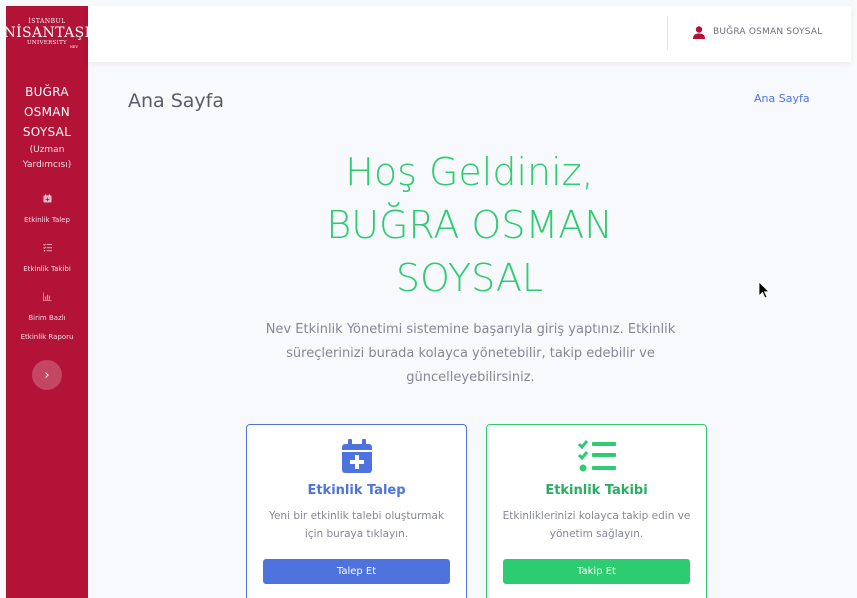 This screenshot has width=857, height=598. I want to click on sidebar-user: BUĞRA OSMAN SOYSAL (Uzman Yardımcısı), so click(47, 127).